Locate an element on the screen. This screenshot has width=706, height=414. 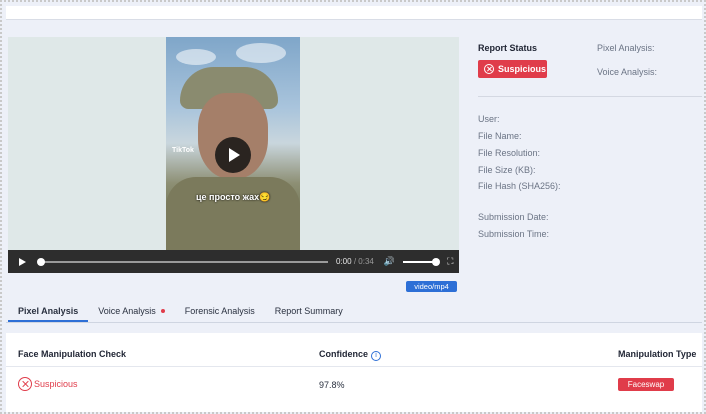
tab-voice-analysis: Voice Analysis is located at coordinates (131, 313).